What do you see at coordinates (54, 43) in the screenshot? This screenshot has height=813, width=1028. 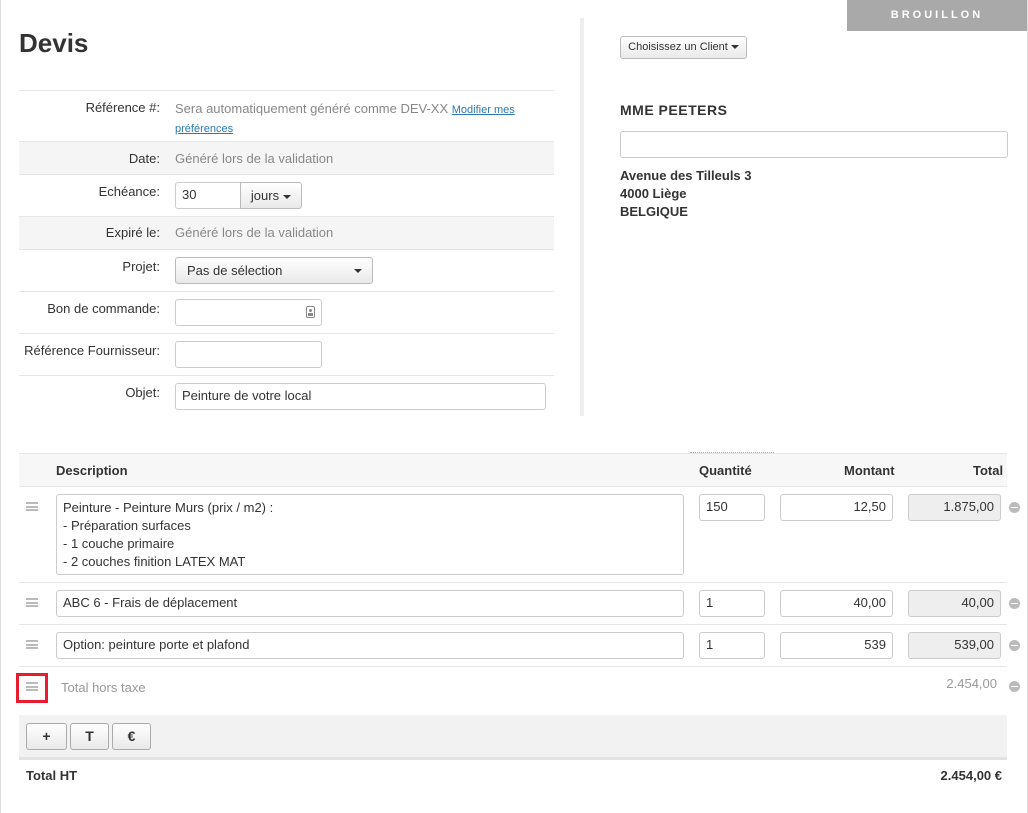 I see `page-title: Devis` at bounding box center [54, 43].